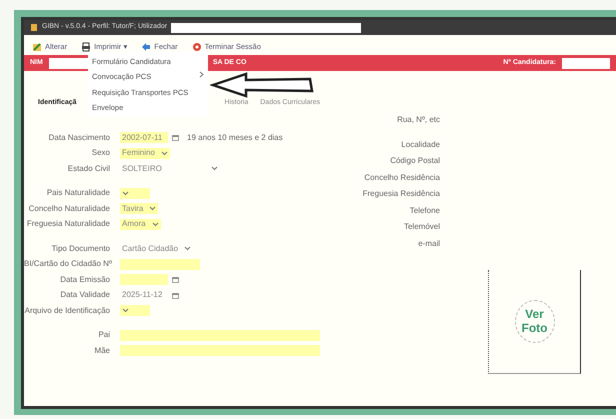 This screenshot has width=616, height=419. Describe the element at coordinates (140, 224) in the screenshot. I see `dropdown: Amora` at that location.